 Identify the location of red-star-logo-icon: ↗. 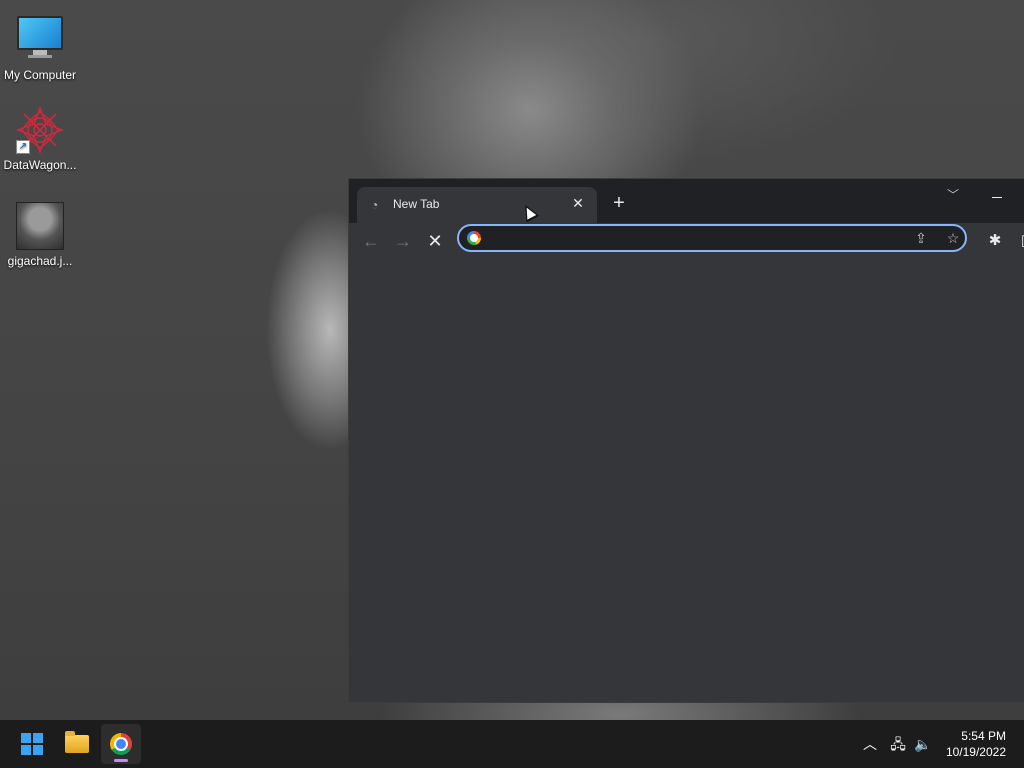
(40, 130).